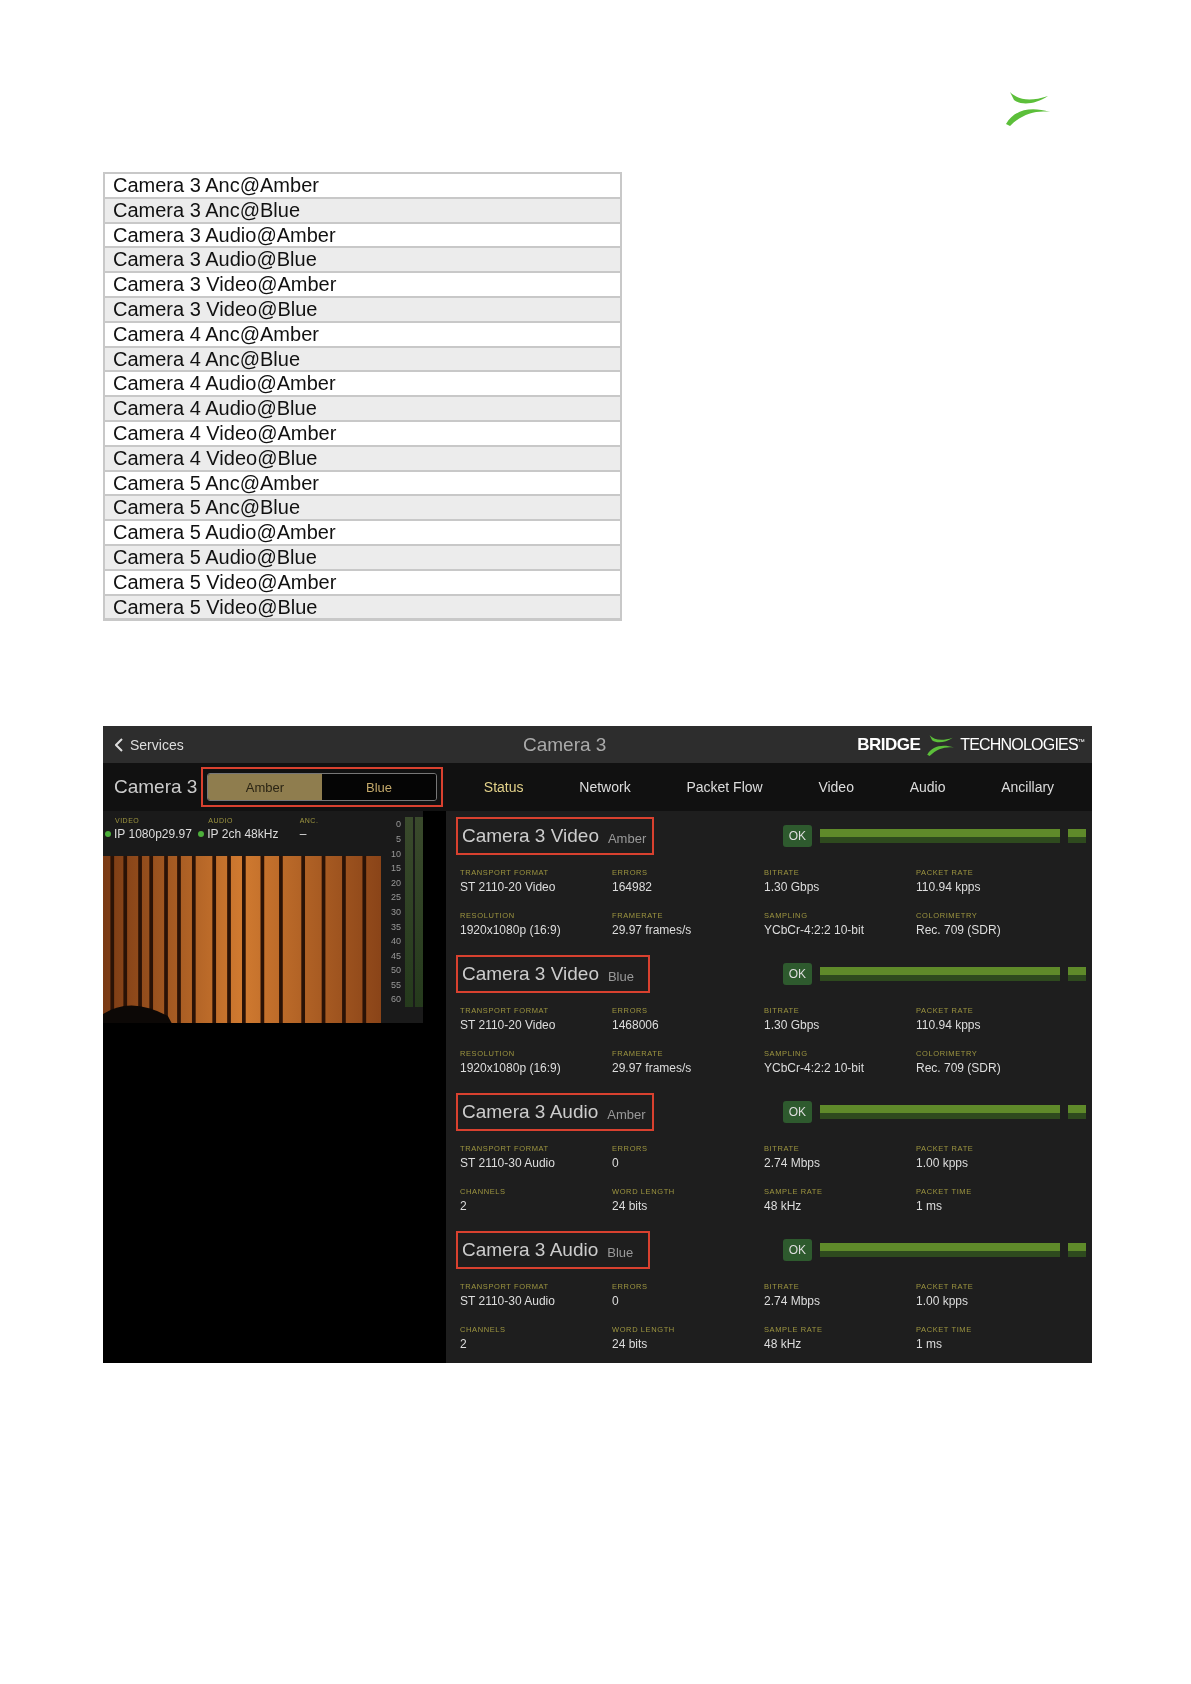  Describe the element at coordinates (836, 787) in the screenshot. I see `tab: Video` at that location.